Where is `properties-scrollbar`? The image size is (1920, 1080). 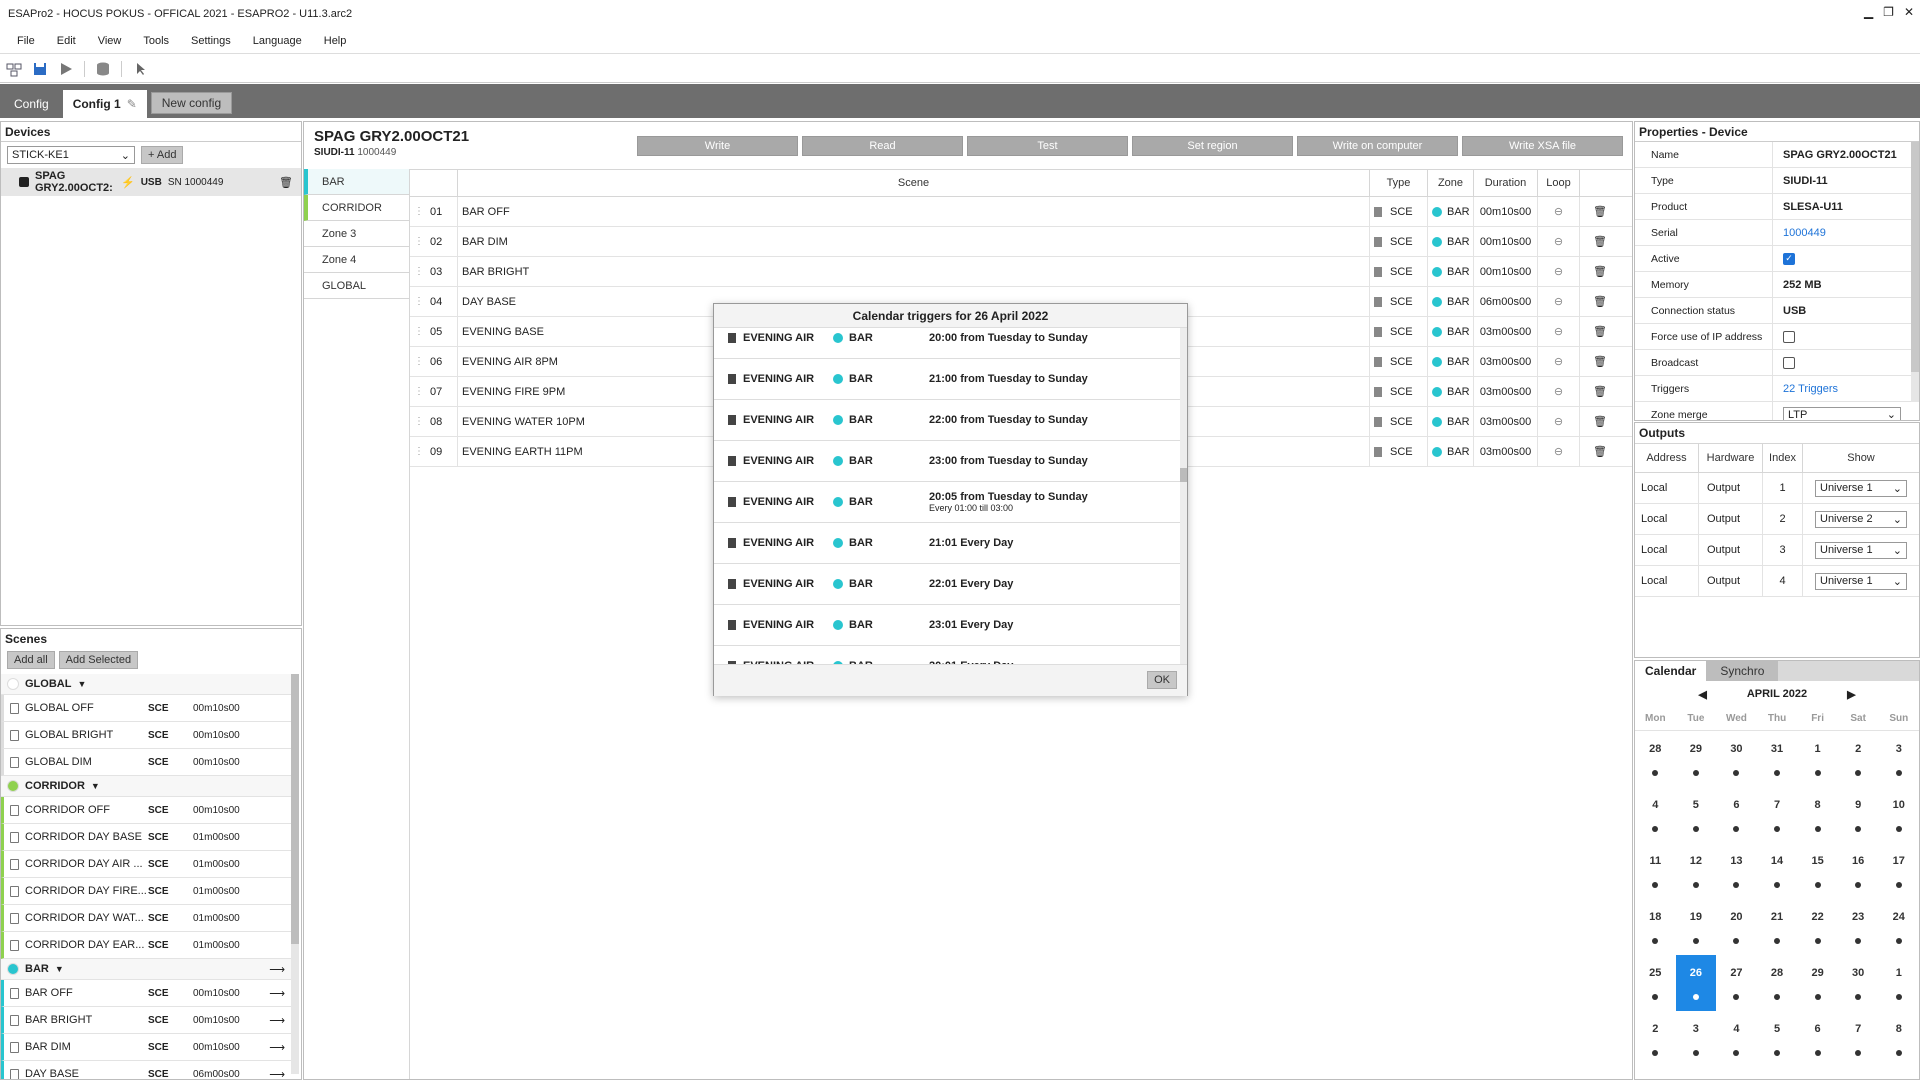 properties-scrollbar is located at coordinates (1915, 272).